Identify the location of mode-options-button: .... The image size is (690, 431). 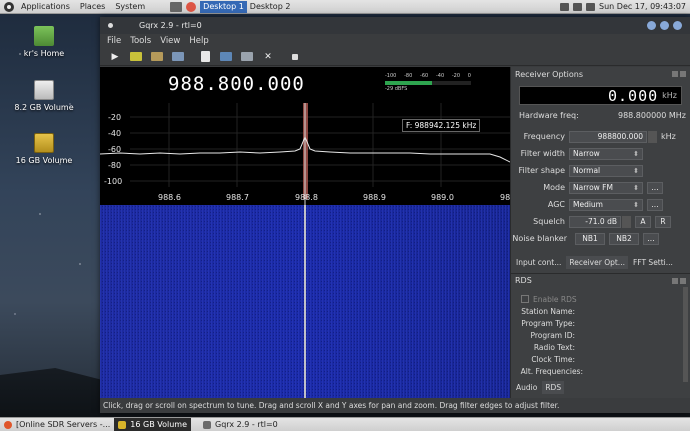
(655, 187).